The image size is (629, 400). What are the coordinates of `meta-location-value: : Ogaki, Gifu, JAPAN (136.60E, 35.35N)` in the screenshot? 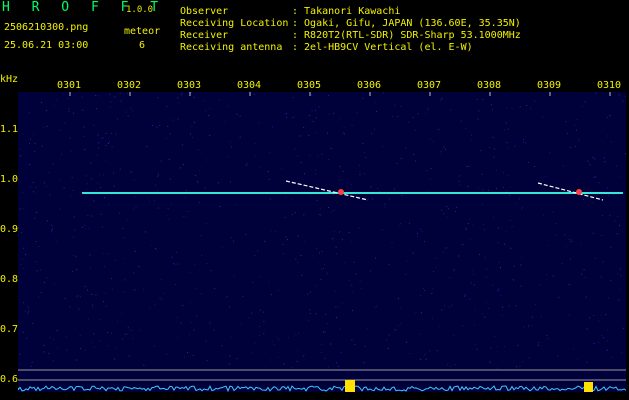 It's located at (406, 23).